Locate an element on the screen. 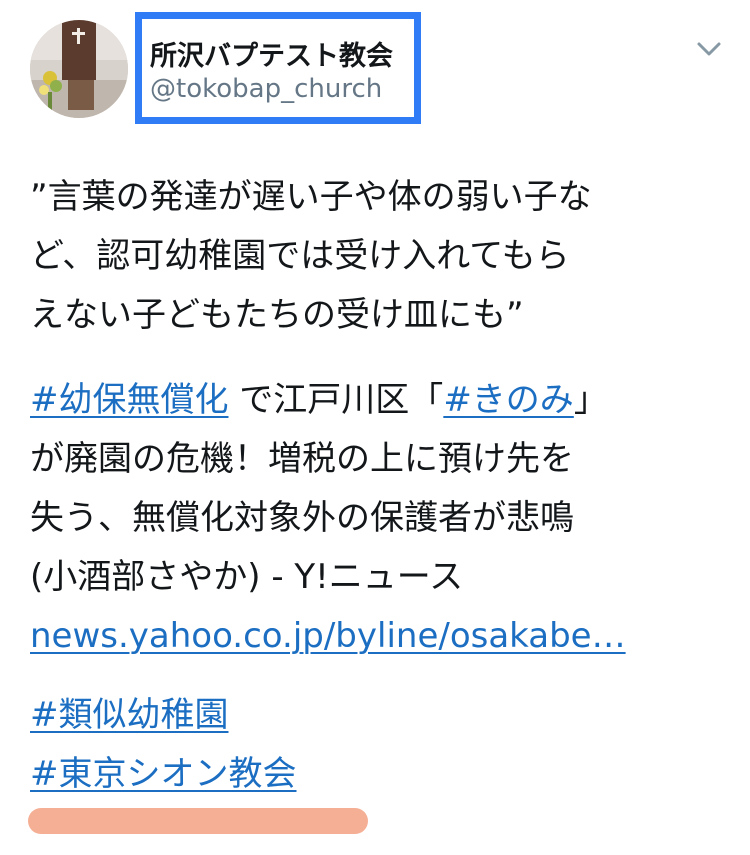 Image resolution: width=750 pixels, height=855 pixels. tweet-body-line: (小酒部さやか) - Y!ニュース is located at coordinates (247, 577).